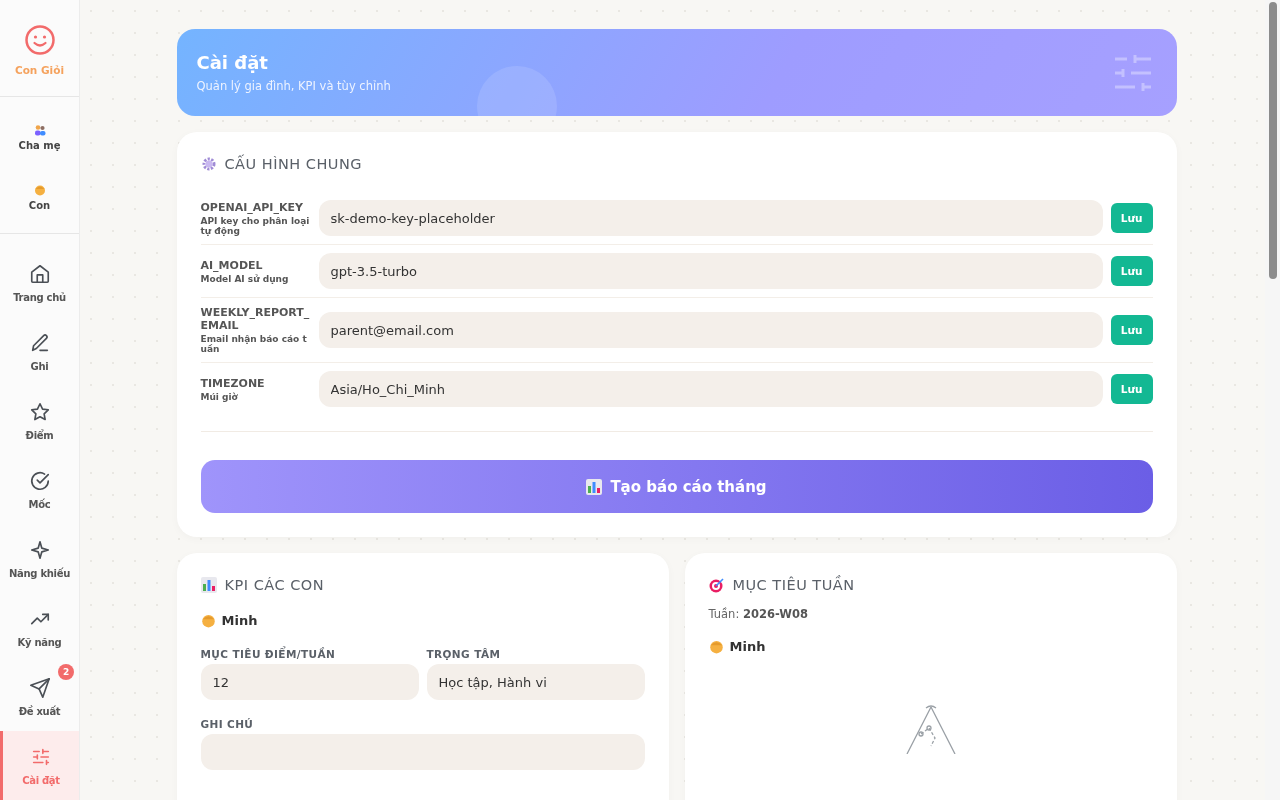 This screenshot has height=800, width=1280. Describe the element at coordinates (39, 273) in the screenshot. I see `house-icon` at that location.